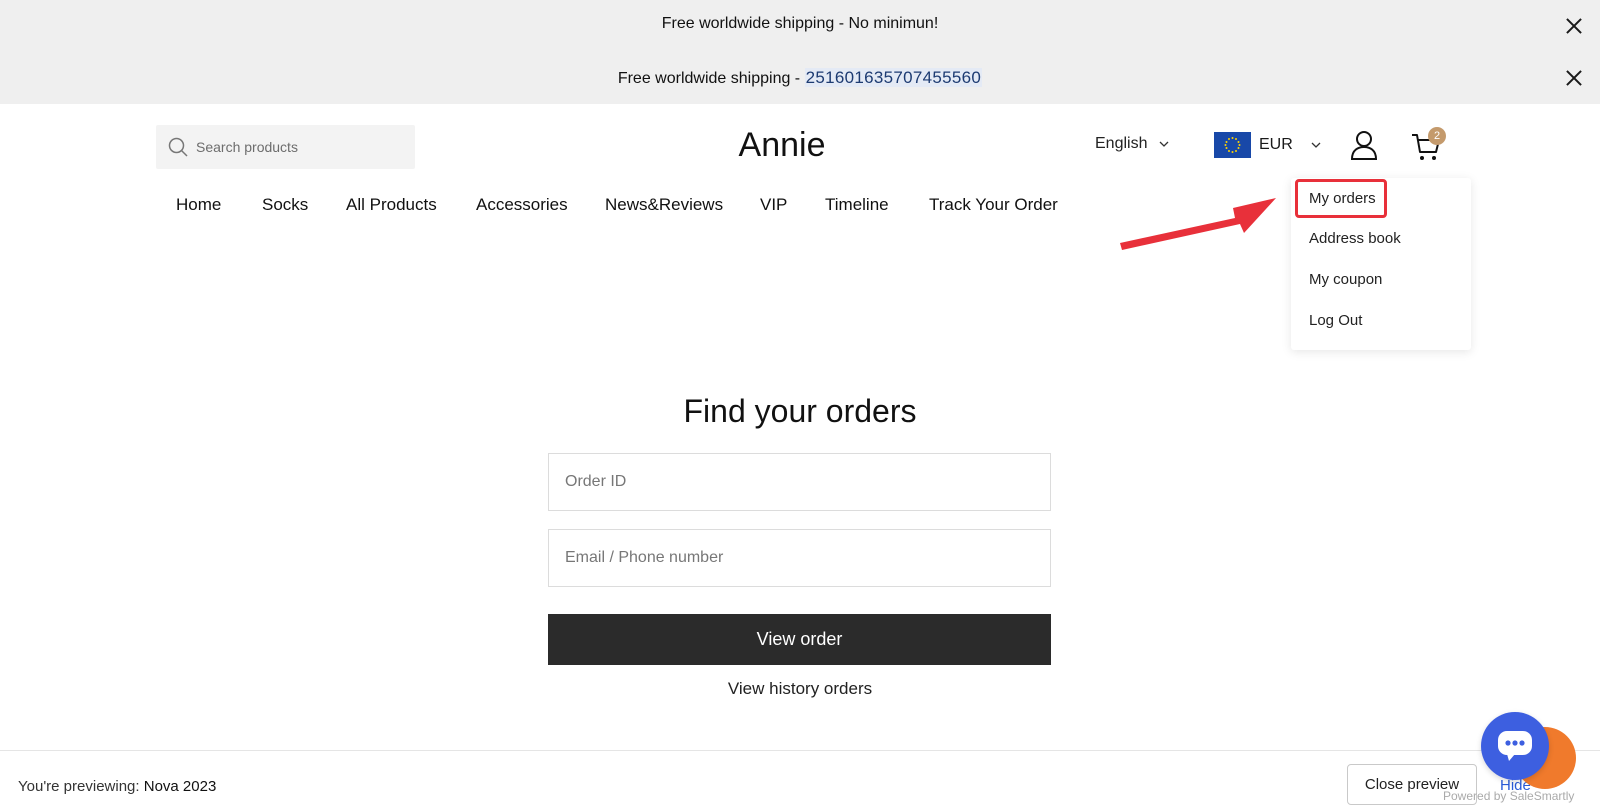 Image resolution: width=1600 pixels, height=807 pixels. I want to click on language-selector: English, so click(1132, 144).